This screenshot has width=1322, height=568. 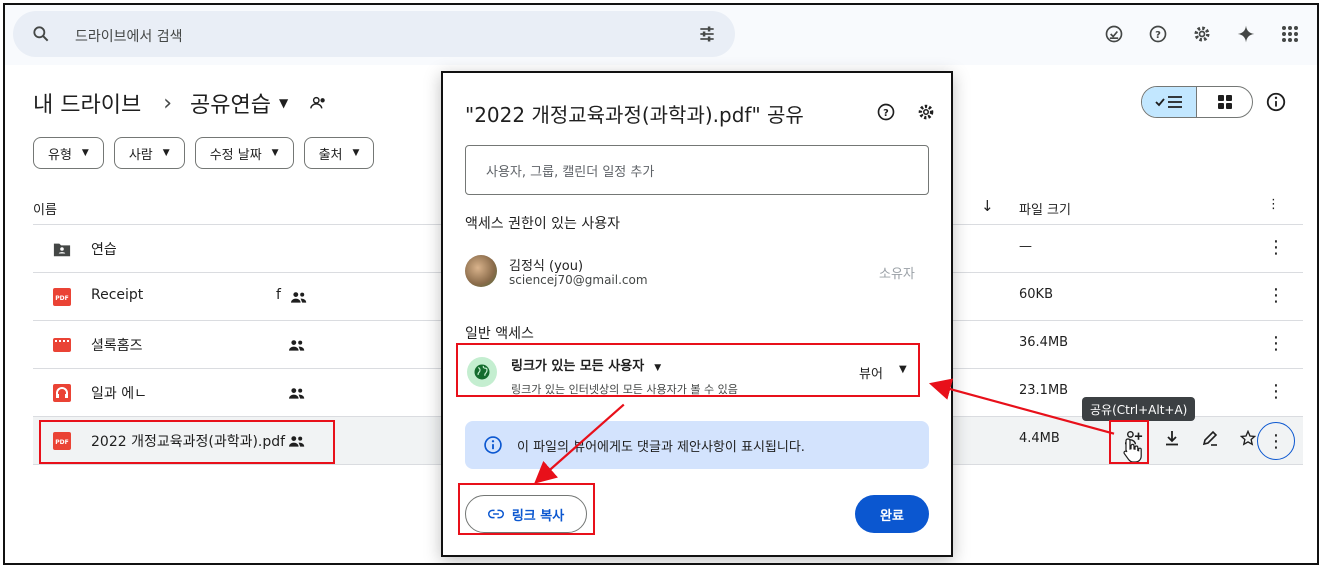 What do you see at coordinates (62, 250) in the screenshot?
I see `folder-icon` at bounding box center [62, 250].